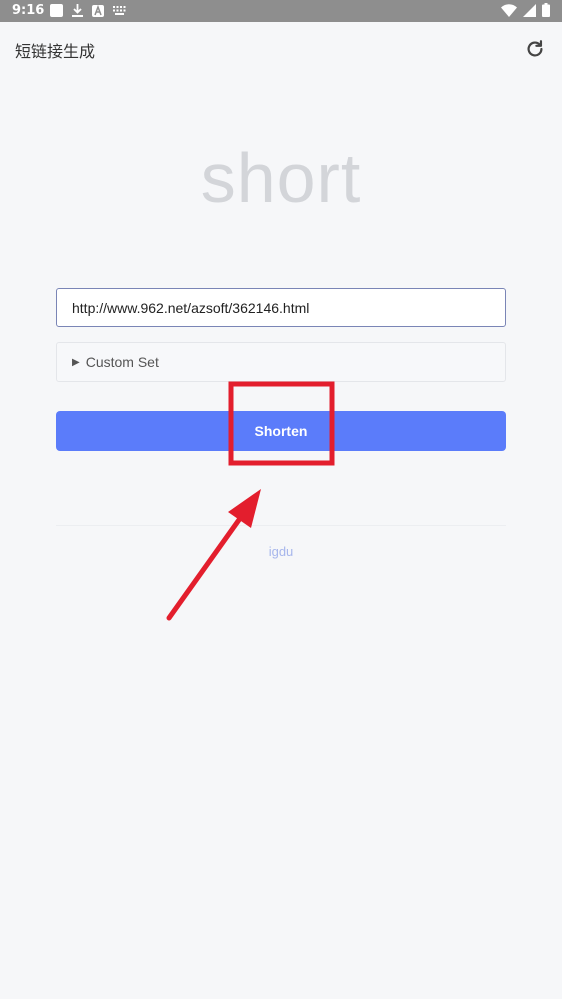 The image size is (562, 999). What do you see at coordinates (546, 10) in the screenshot?
I see `battery-icon` at bounding box center [546, 10].